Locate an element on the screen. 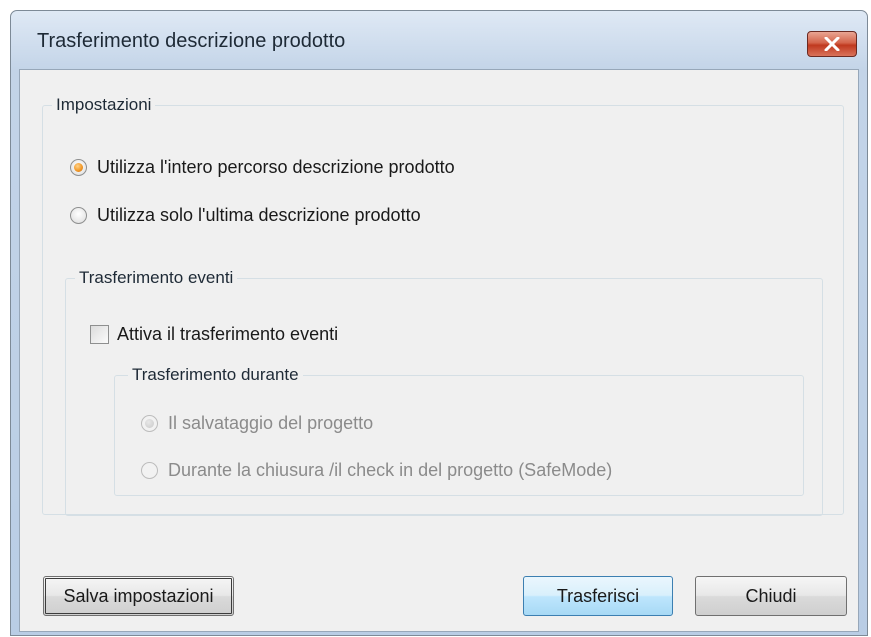  enable-events-checkbox: Attiva il trasferimento eventi is located at coordinates (214, 334).